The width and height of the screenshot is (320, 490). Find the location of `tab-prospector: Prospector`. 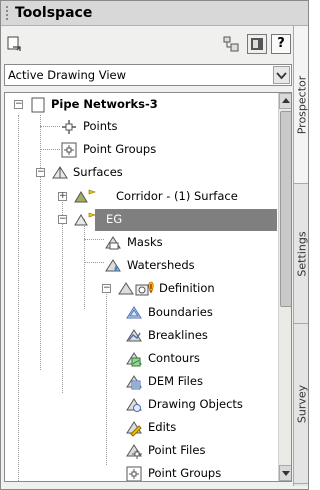

tab-prospector: Prospector is located at coordinates (301, 105).